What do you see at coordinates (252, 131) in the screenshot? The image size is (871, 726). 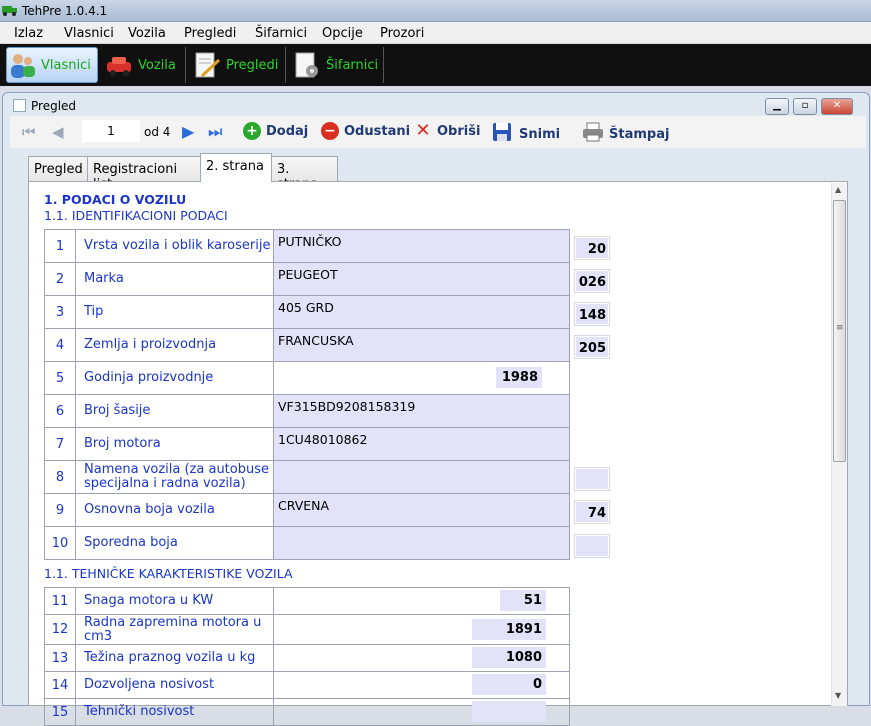 I see `add-icon: +` at bounding box center [252, 131].